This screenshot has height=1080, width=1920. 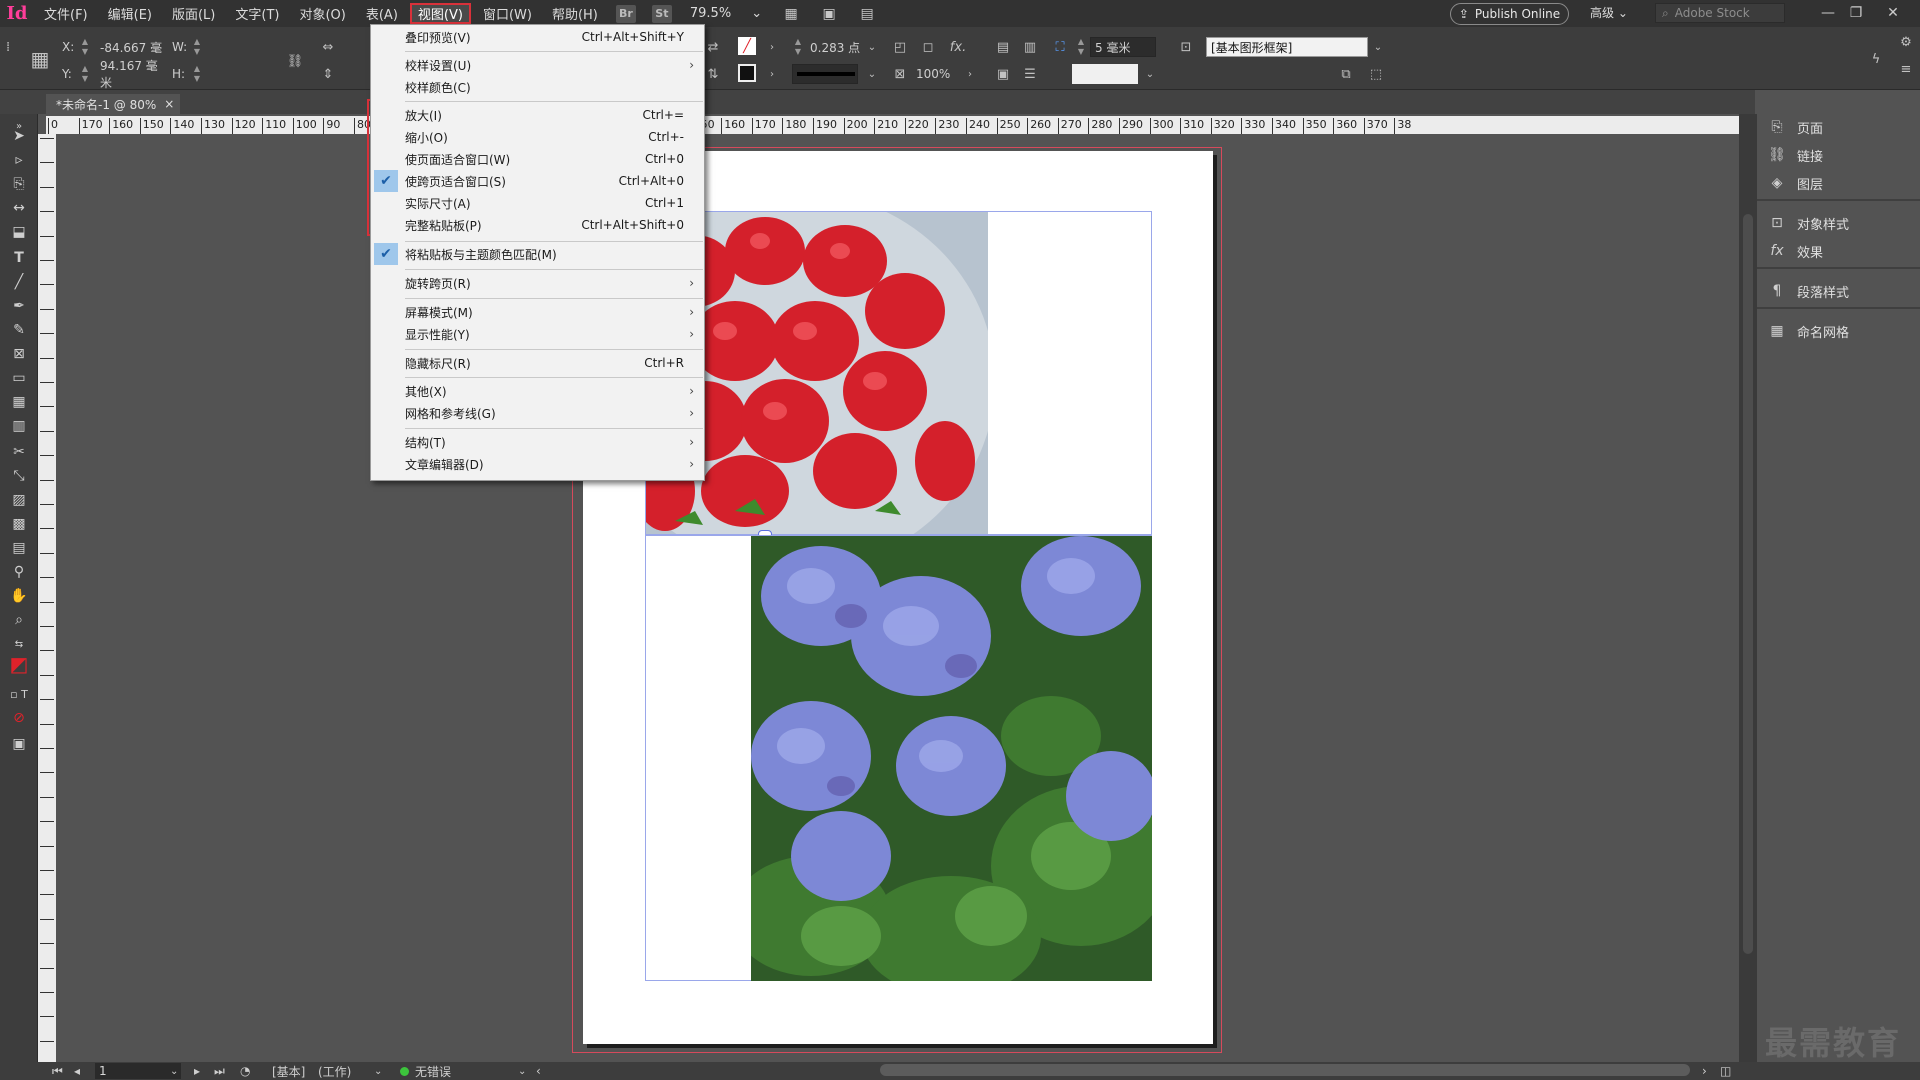 What do you see at coordinates (19, 620) in the screenshot?
I see `zoom-tool-icon: ⌕` at bounding box center [19, 620].